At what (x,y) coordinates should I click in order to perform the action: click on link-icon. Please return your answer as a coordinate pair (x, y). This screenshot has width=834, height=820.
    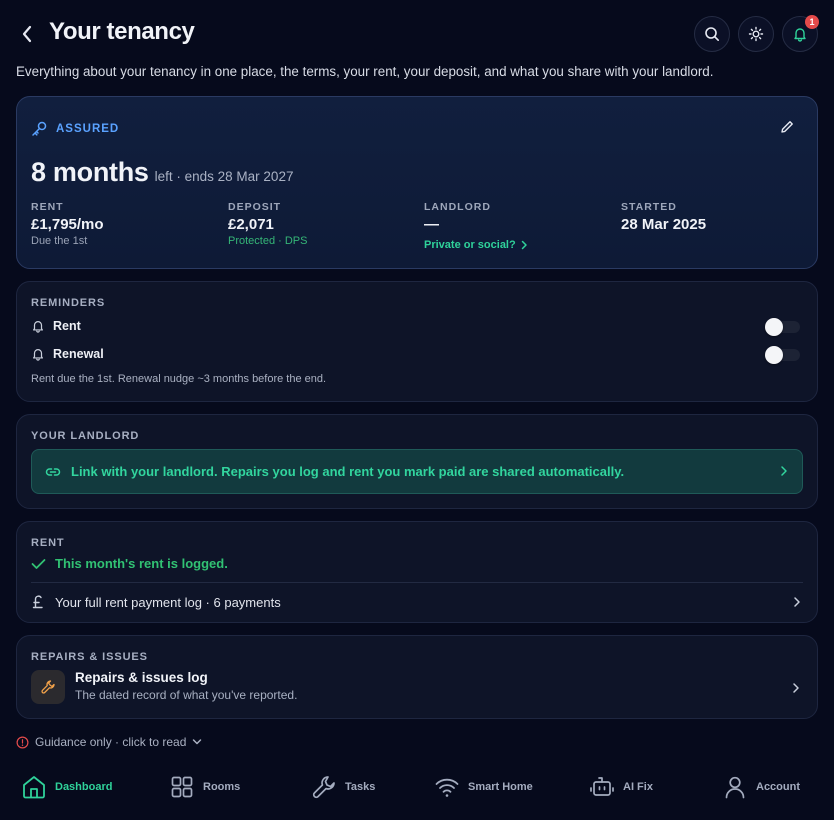
    Looking at the image, I should click on (53, 471).